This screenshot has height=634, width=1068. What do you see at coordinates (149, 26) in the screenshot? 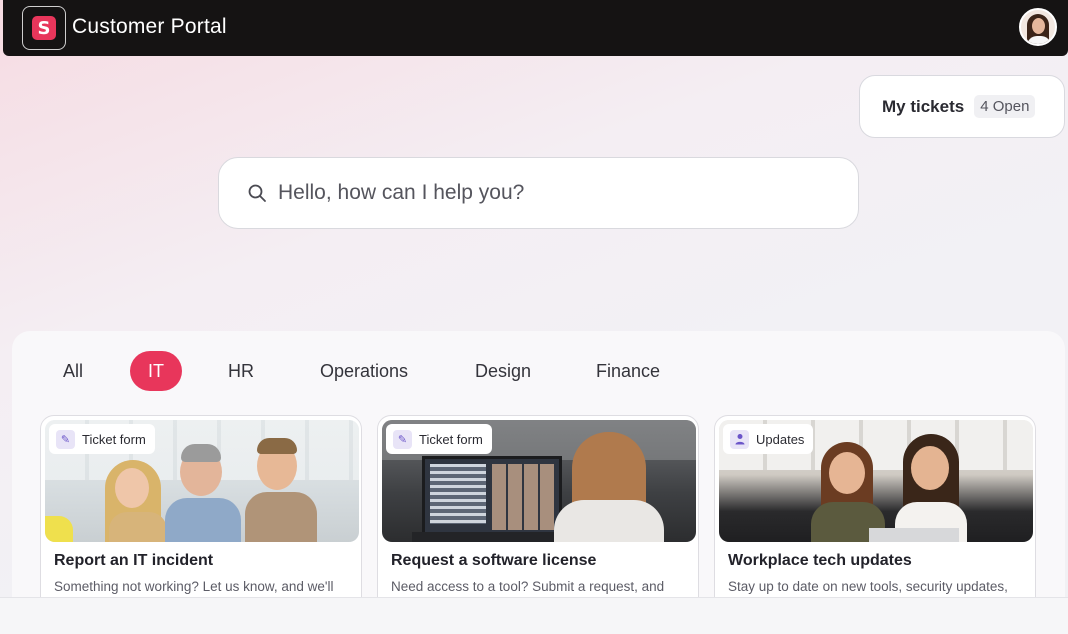
I see `page-title: Customer Portal` at bounding box center [149, 26].